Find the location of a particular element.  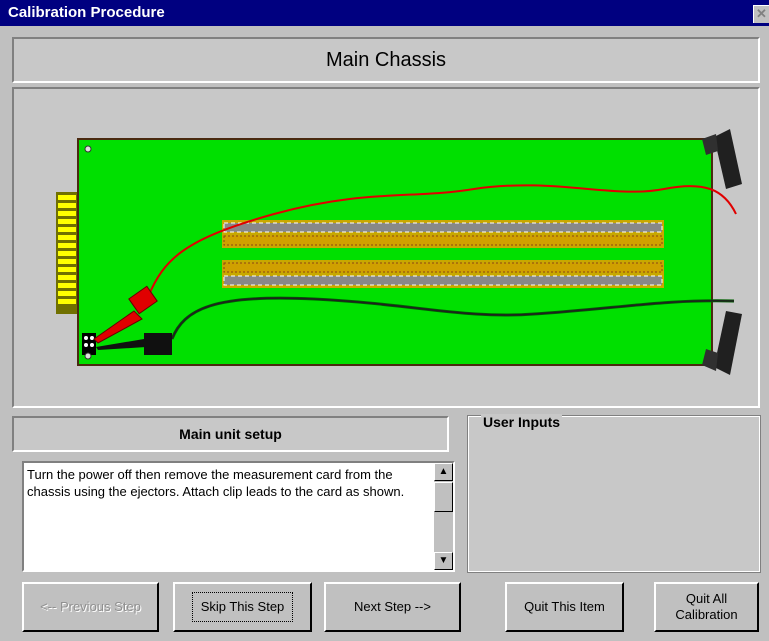

page-title: Main Chassis is located at coordinates (386, 60).